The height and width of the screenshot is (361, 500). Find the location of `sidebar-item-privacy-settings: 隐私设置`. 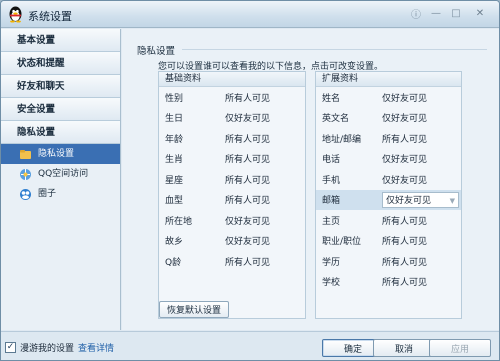

sidebar-item-privacy-settings: 隐私设置 is located at coordinates (60, 154).